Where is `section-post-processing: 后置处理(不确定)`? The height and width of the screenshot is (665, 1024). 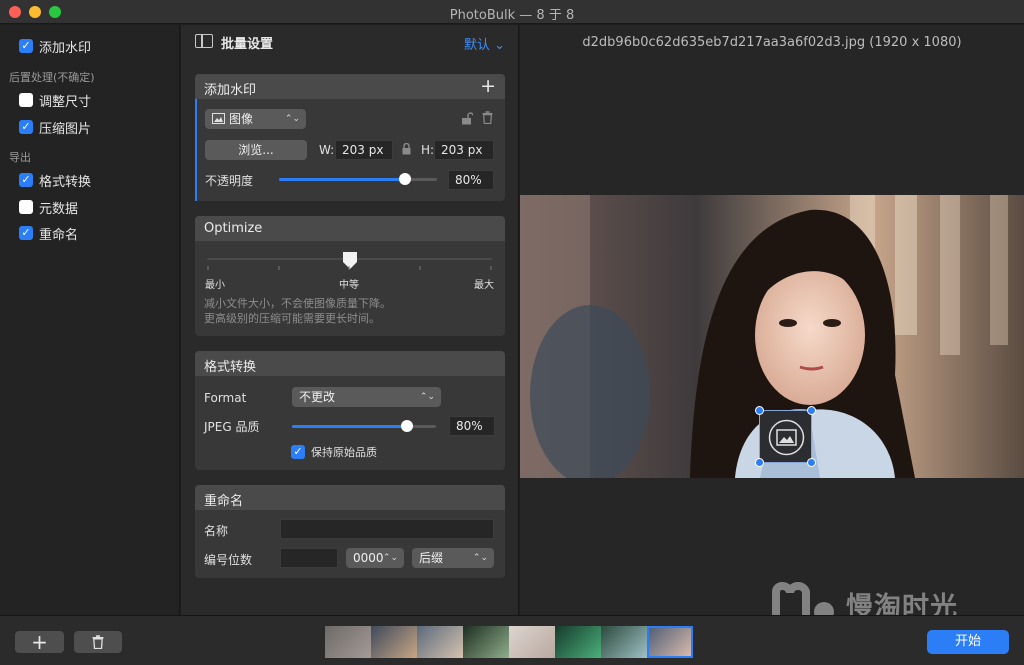
section-post-processing: 后置处理(不确定) is located at coordinates (52, 77).